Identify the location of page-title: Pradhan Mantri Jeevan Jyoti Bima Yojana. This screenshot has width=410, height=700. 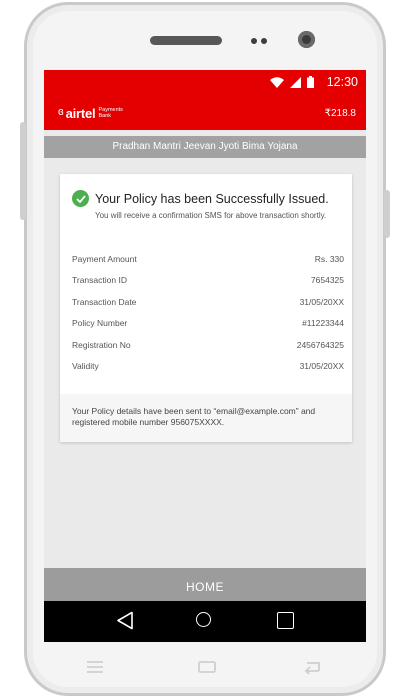
(205, 147).